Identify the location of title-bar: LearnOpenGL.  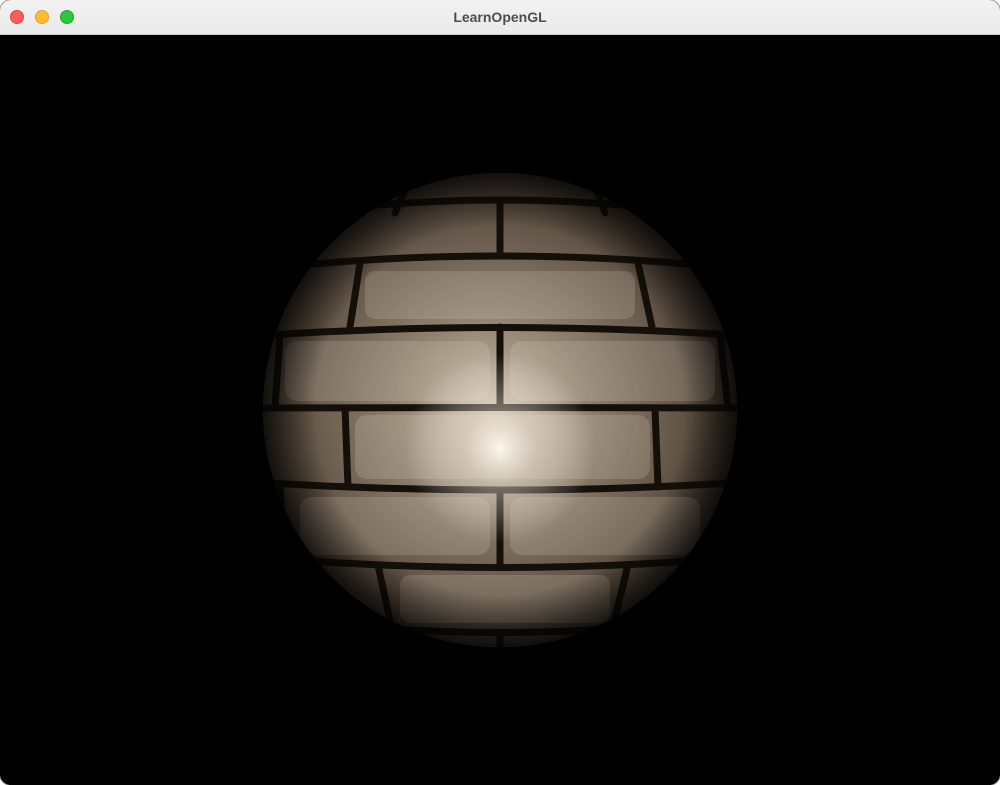
(500, 17).